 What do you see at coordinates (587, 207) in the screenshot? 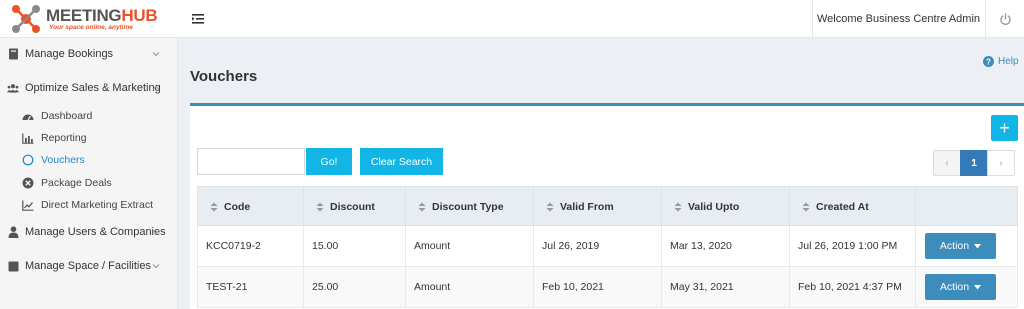
I see `column-label: Valid From` at bounding box center [587, 207].